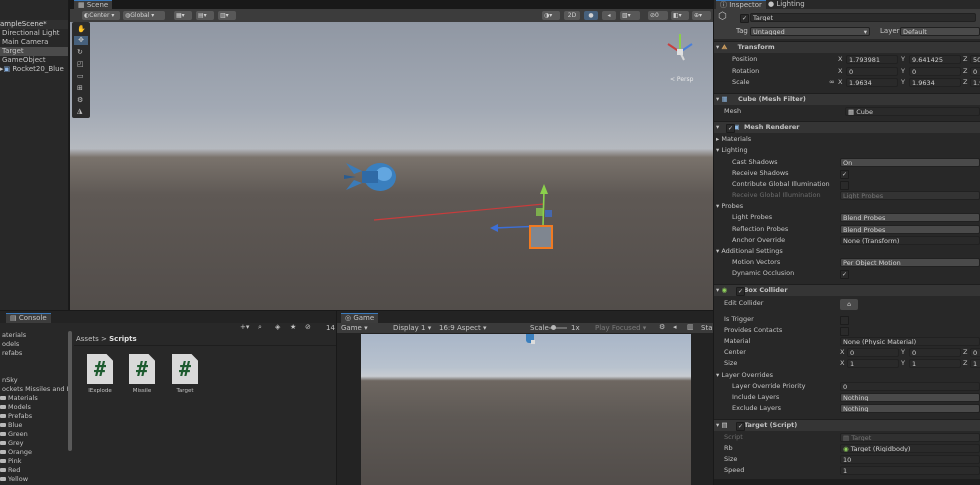 The width and height of the screenshot is (980, 485). What do you see at coordinates (293, 327) in the screenshot?
I see `star-icon: ★` at bounding box center [293, 327].